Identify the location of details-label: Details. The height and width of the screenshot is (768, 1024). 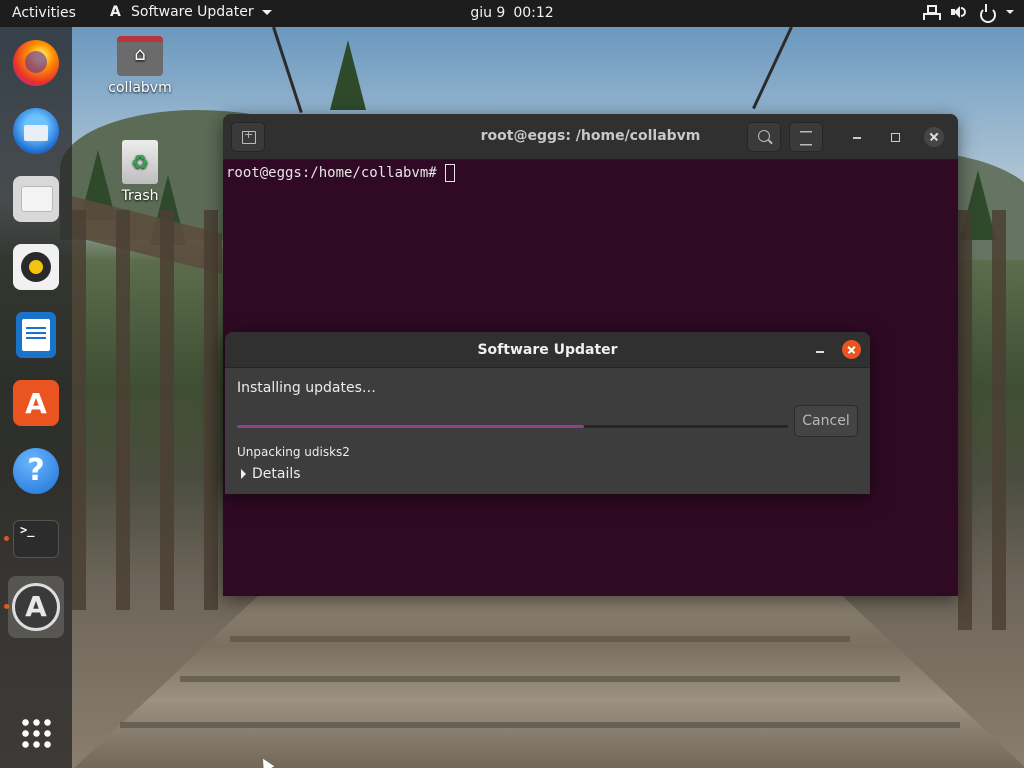
(276, 474).